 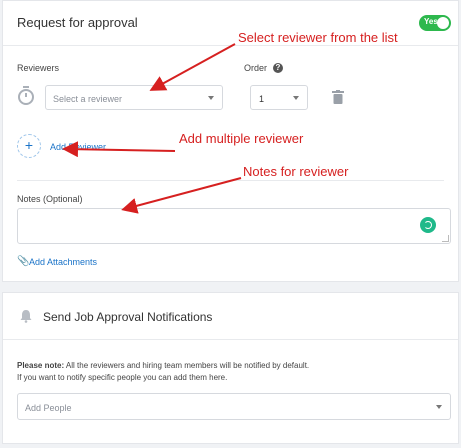 I want to click on annotation-notes: Notes for reviewer, so click(x=296, y=171).